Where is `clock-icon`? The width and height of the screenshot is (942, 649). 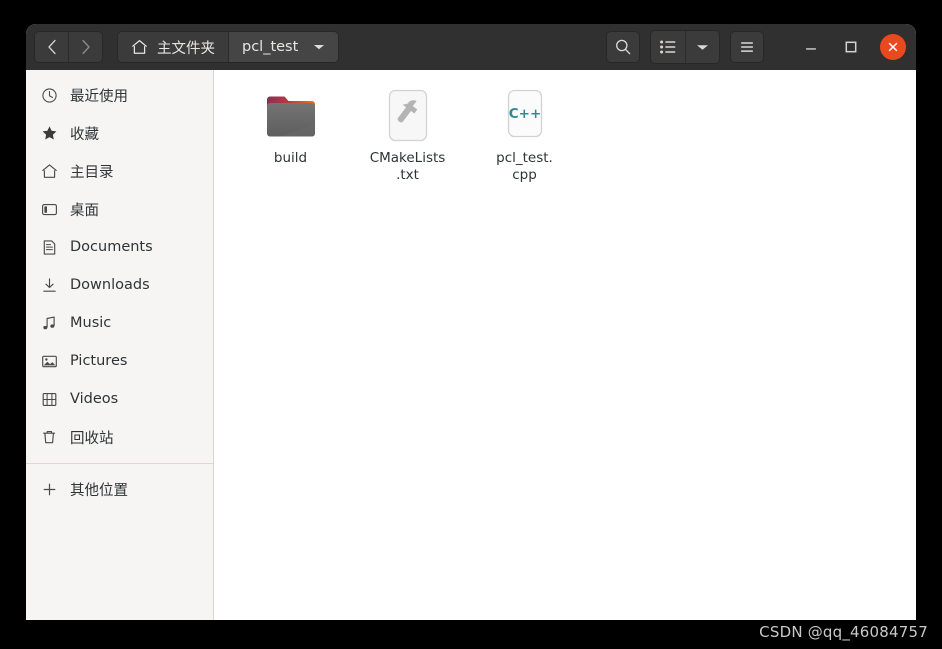 clock-icon is located at coordinates (49, 95).